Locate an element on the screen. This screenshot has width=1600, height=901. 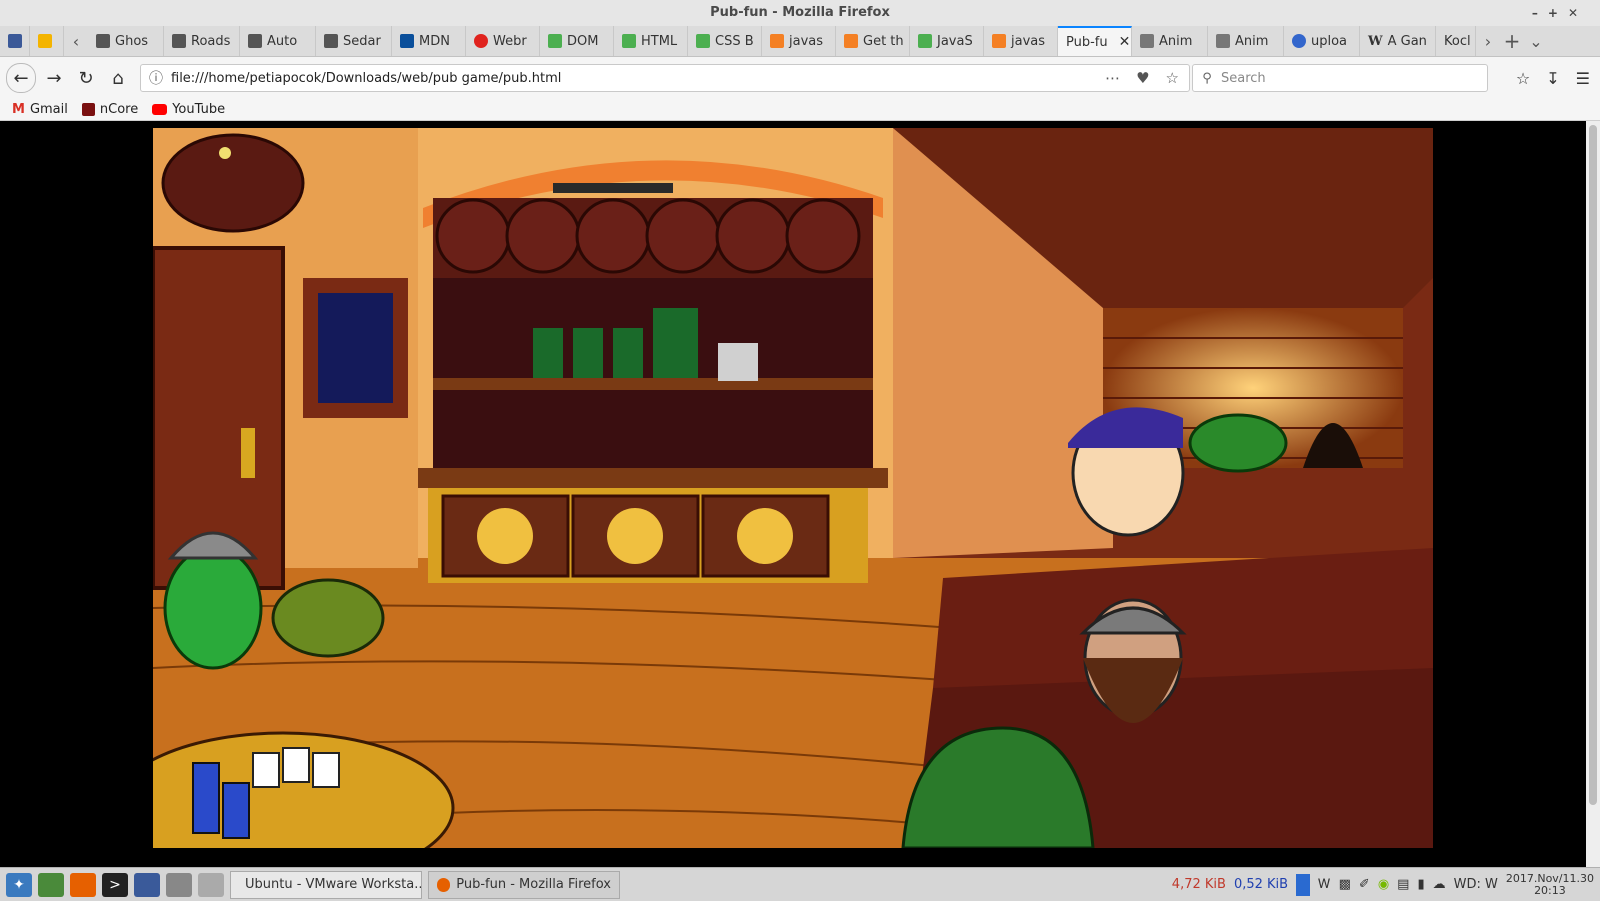
stackoverflow-icon is located at coordinates (999, 41).